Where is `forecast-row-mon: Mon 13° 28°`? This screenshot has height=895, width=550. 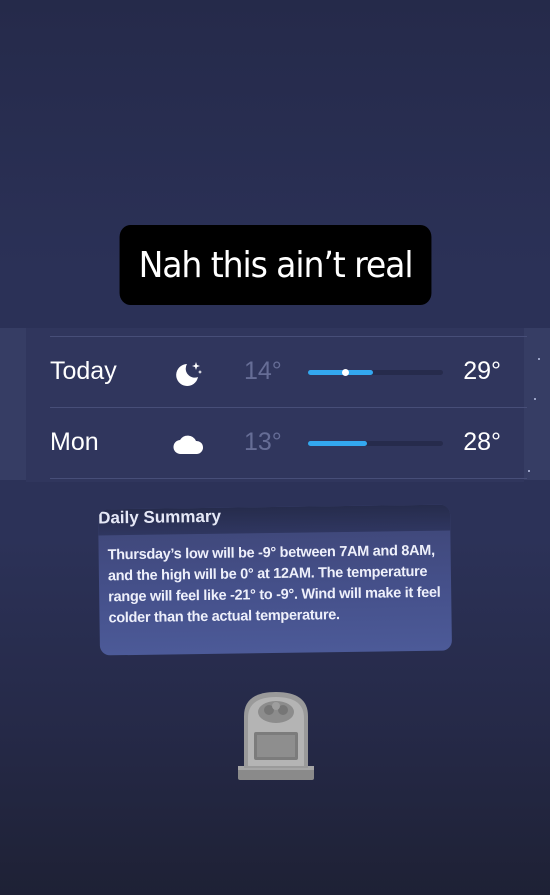 forecast-row-mon: Mon 13° 28° is located at coordinates (275, 443).